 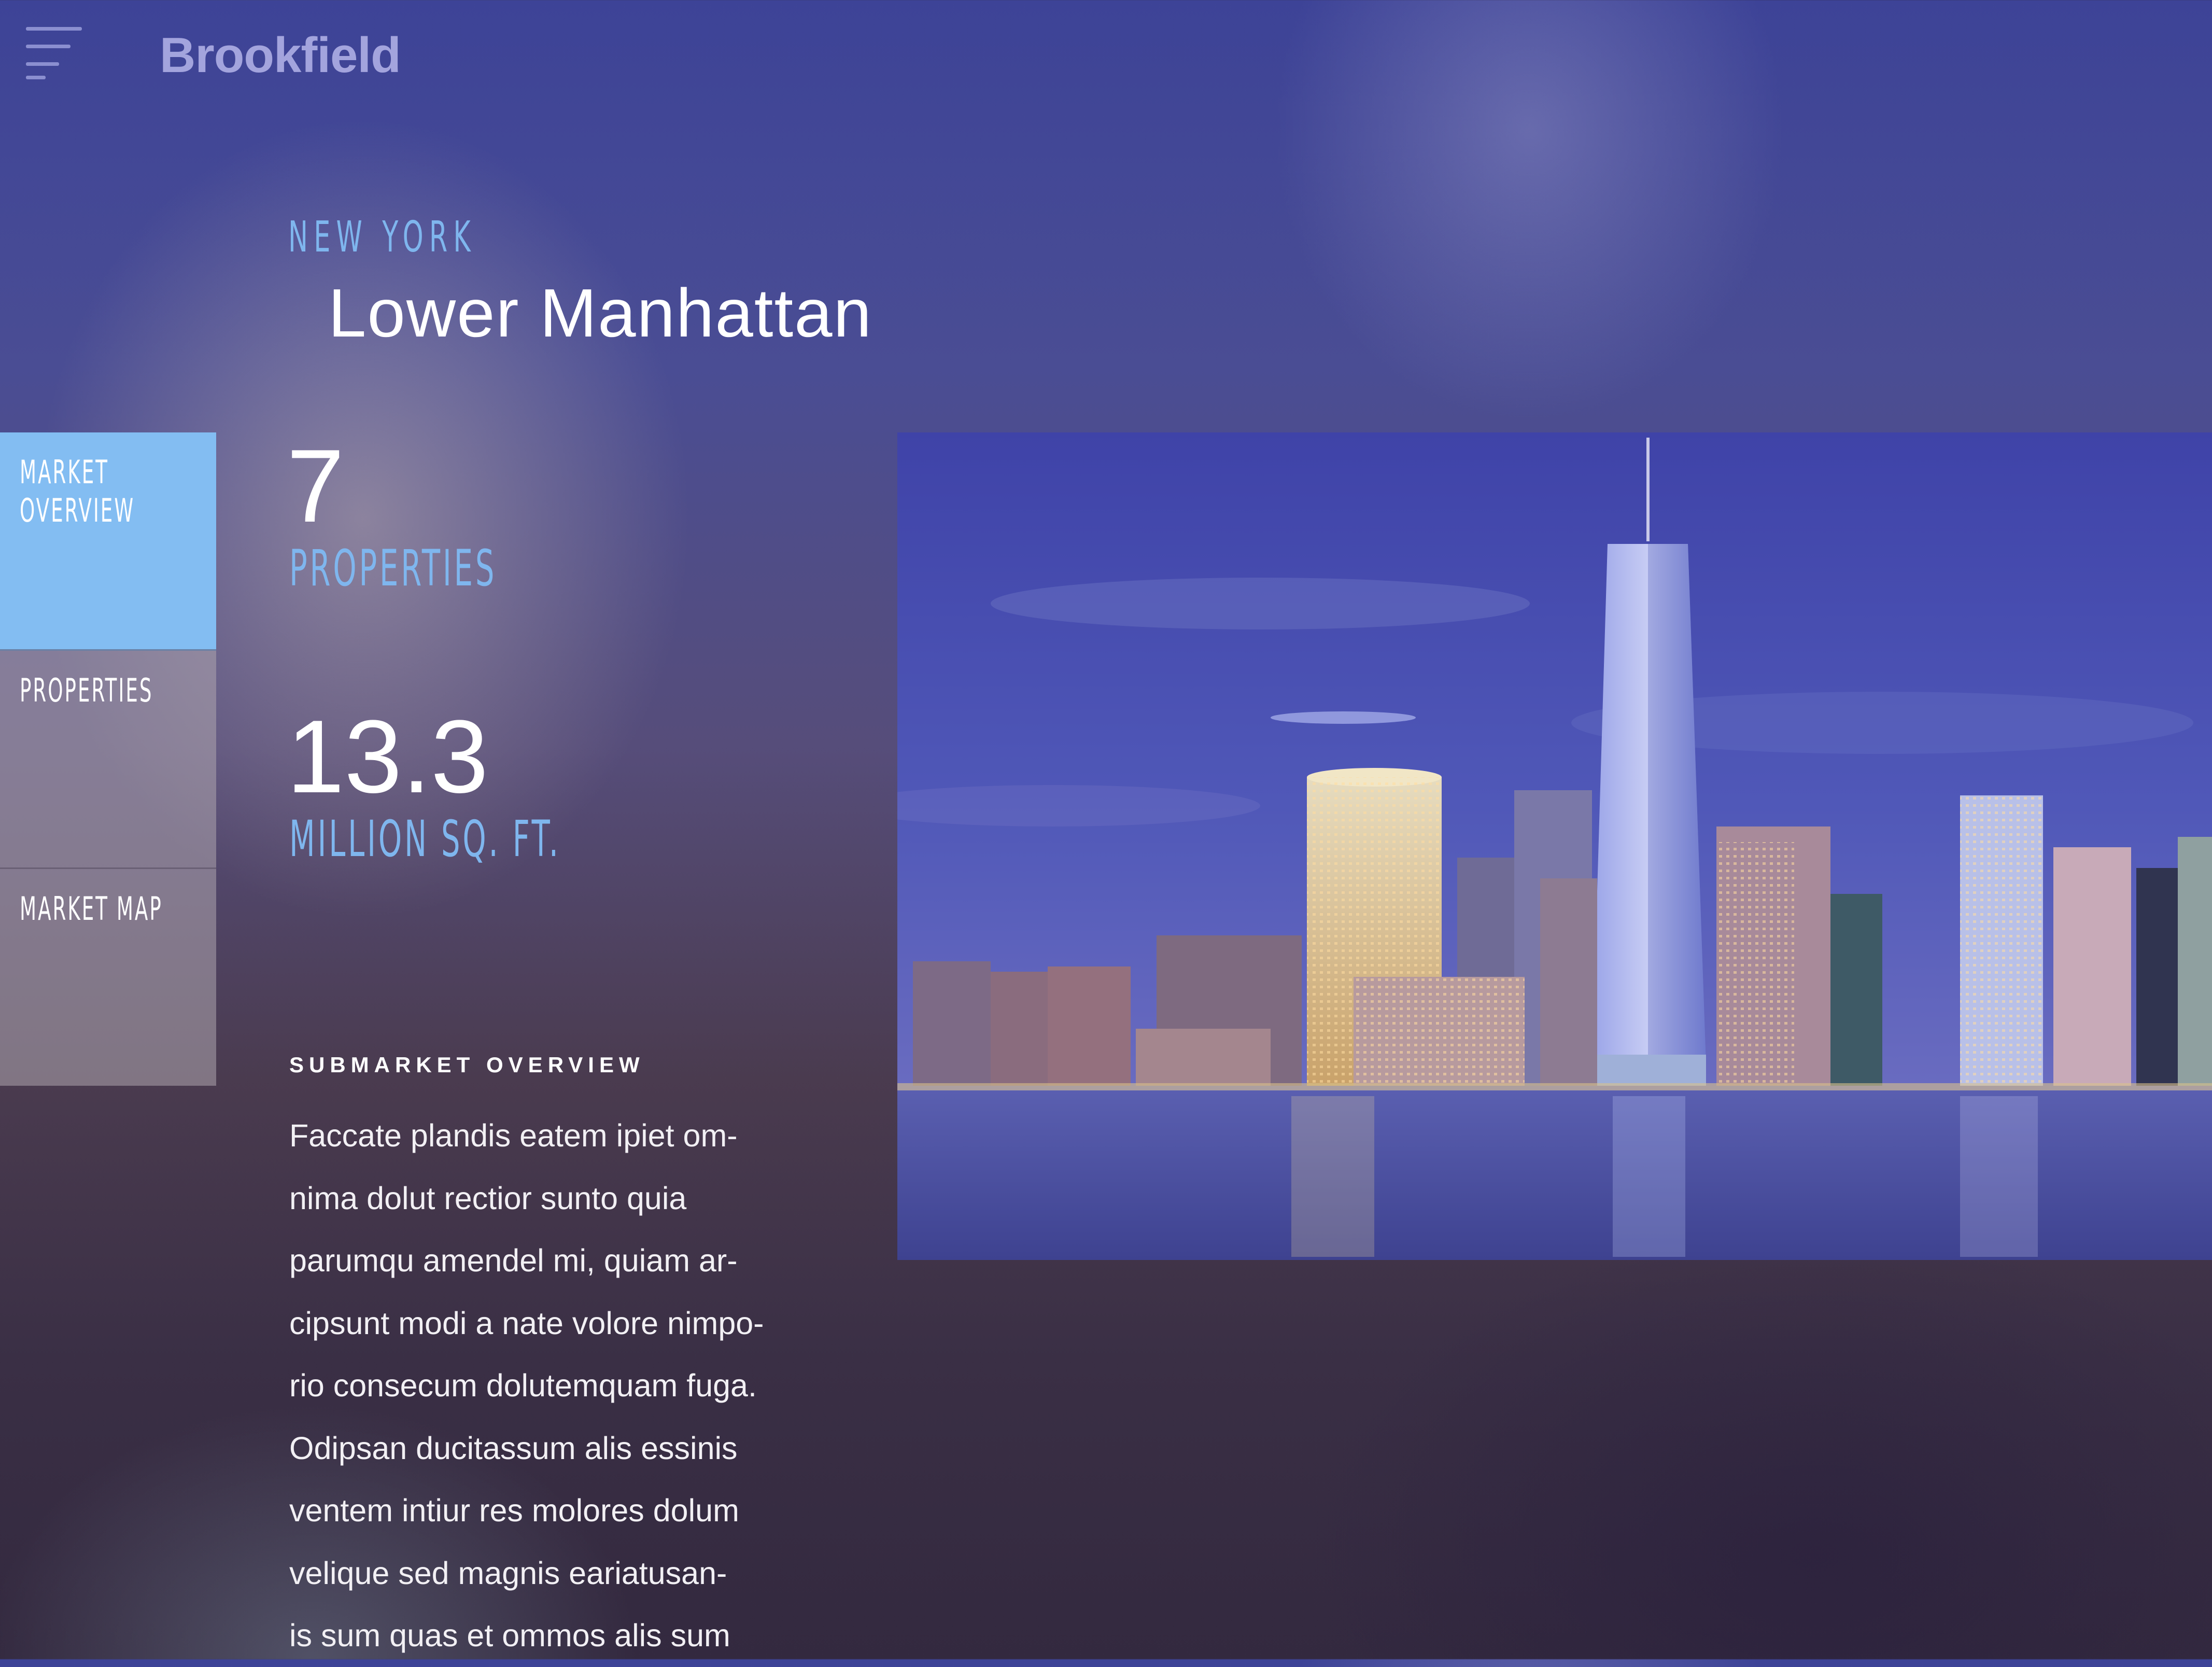 What do you see at coordinates (382, 238) in the screenshot?
I see `city-label: NEW YORK` at bounding box center [382, 238].